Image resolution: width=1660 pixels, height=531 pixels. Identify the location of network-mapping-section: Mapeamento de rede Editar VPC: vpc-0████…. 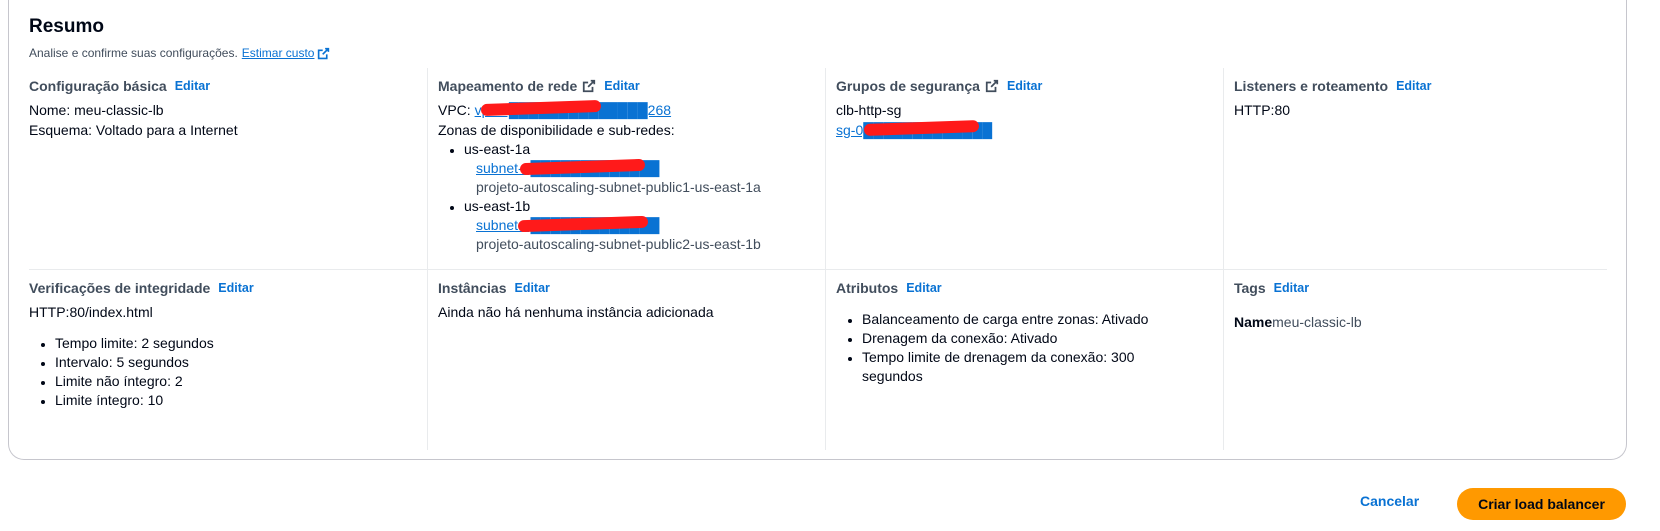
(626, 168).